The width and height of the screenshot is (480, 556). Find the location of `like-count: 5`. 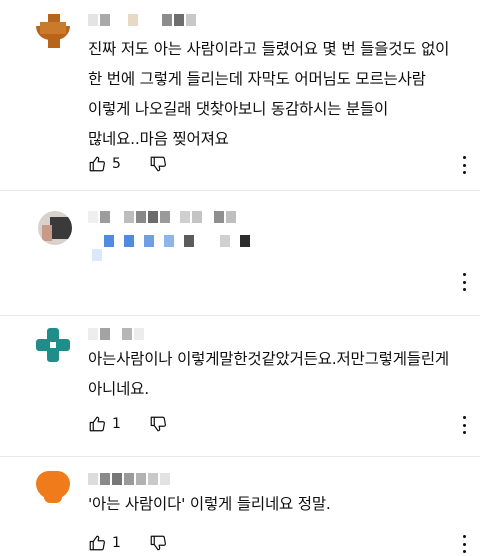

like-count: 5 is located at coordinates (116, 164).